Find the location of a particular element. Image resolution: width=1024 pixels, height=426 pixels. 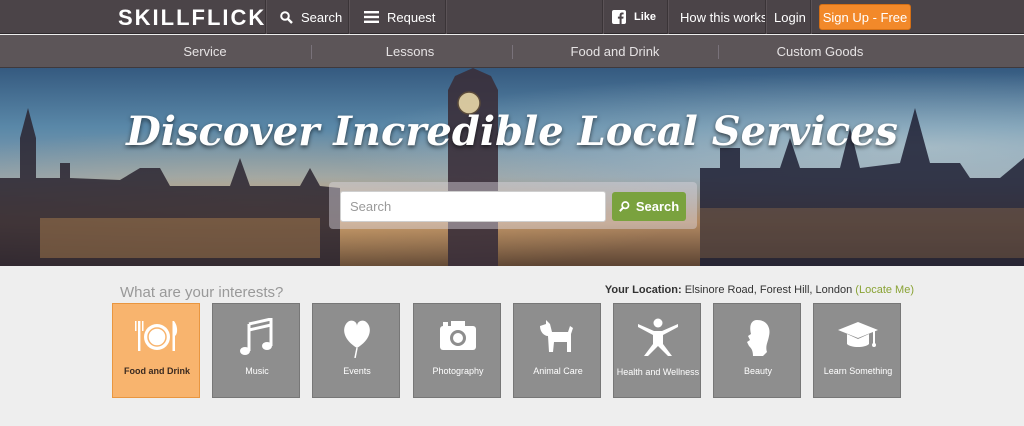

interest-tile-animal-care: Animal Care is located at coordinates (557, 350).